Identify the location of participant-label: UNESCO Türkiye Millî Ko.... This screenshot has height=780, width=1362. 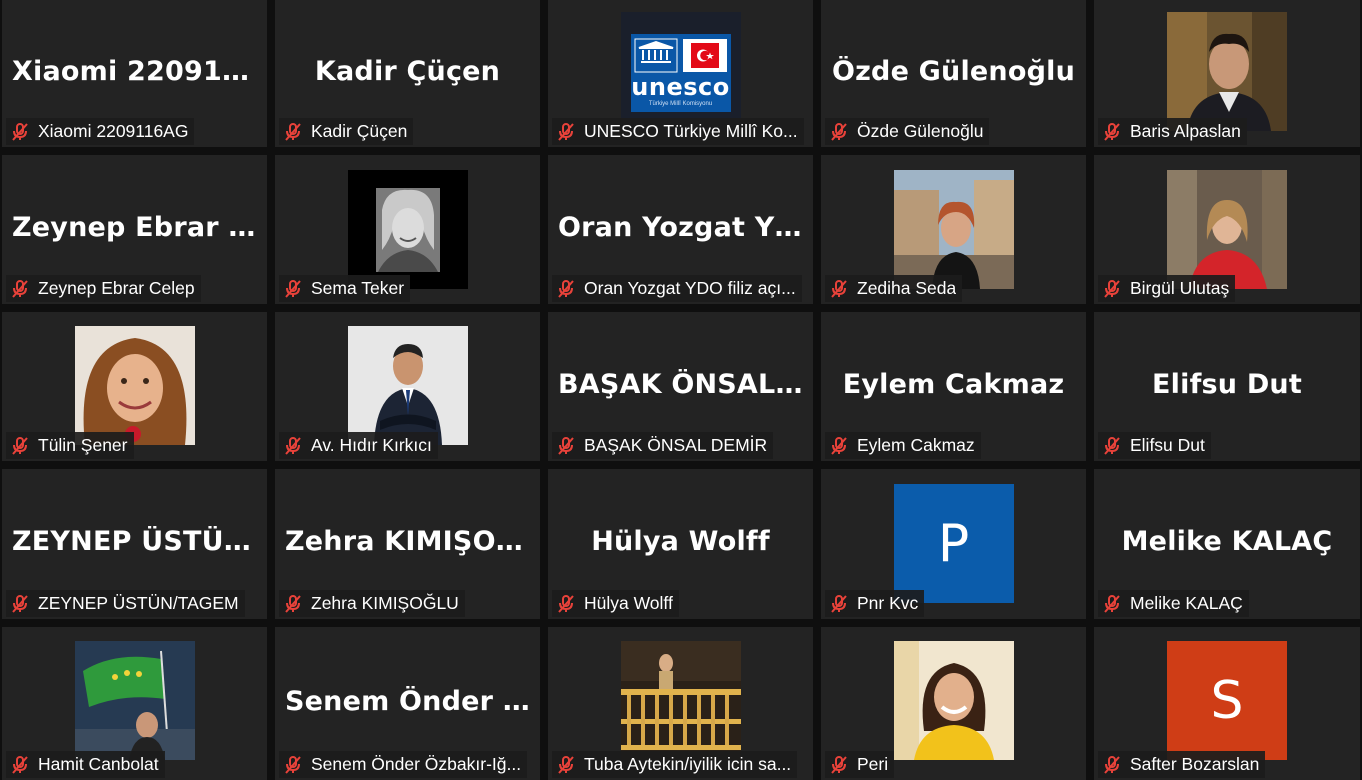
(678, 131).